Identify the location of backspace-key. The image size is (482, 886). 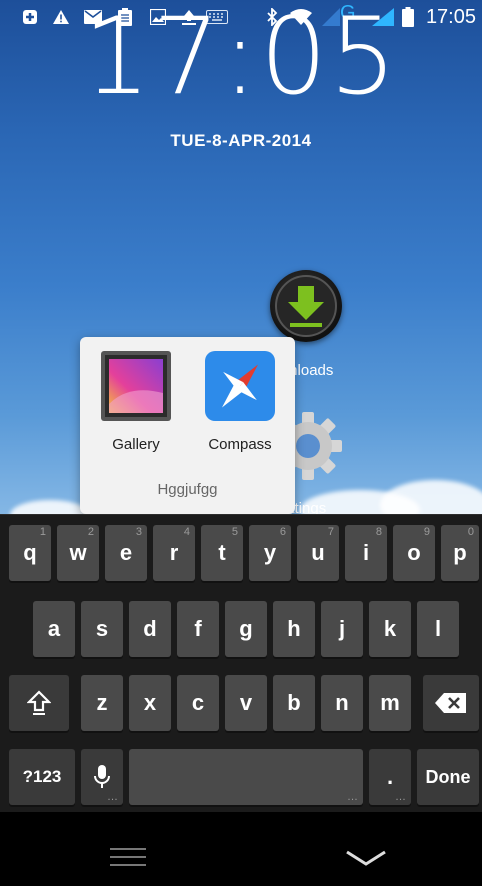
(451, 703).